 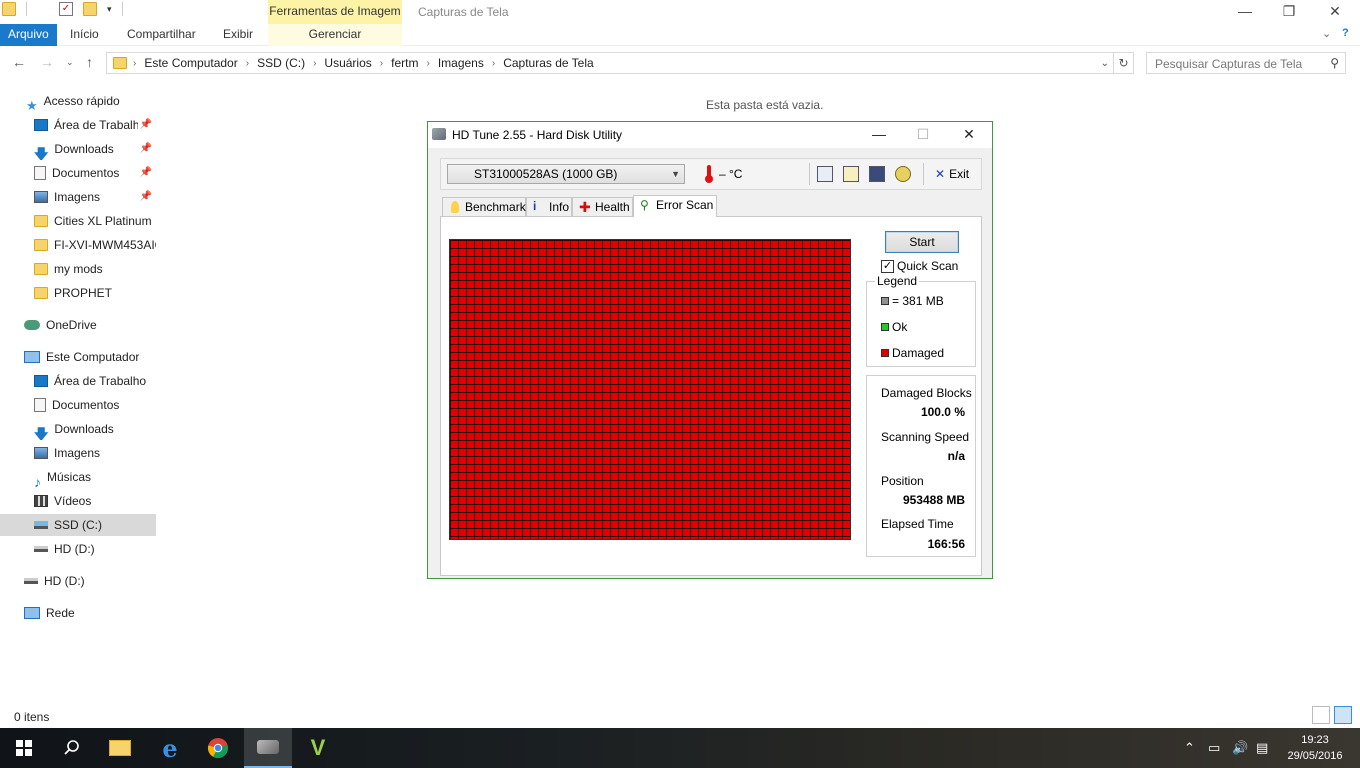 What do you see at coordinates (897, 281) in the screenshot?
I see `legend-title: Legend` at bounding box center [897, 281].